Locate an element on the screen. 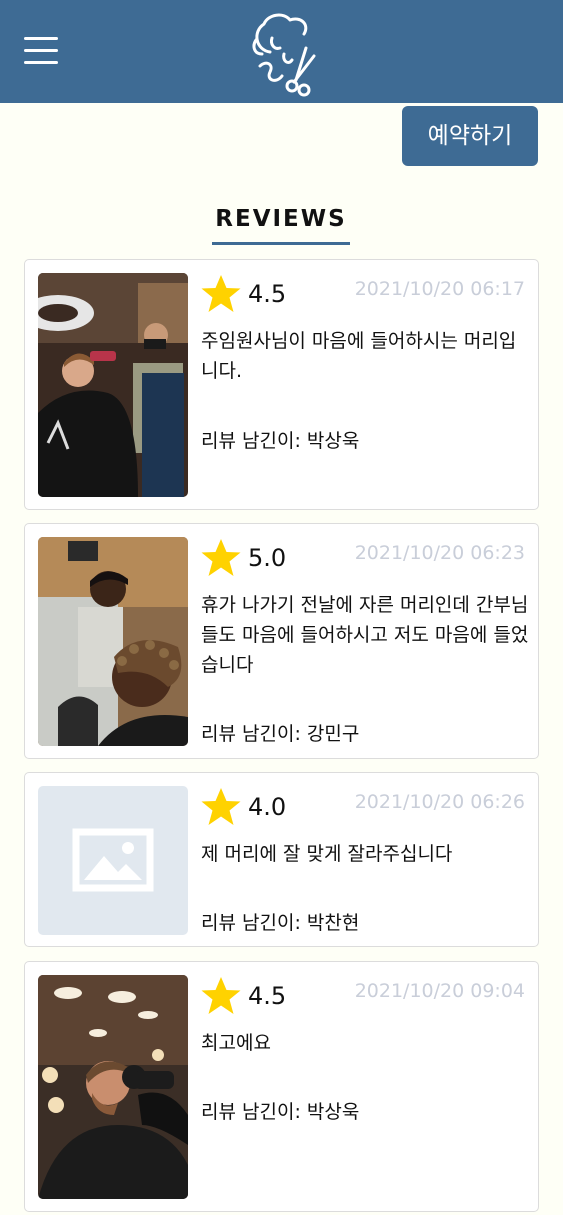 The image size is (563, 1215). review-date: 2021/10/20 09:04 is located at coordinates (439, 991).